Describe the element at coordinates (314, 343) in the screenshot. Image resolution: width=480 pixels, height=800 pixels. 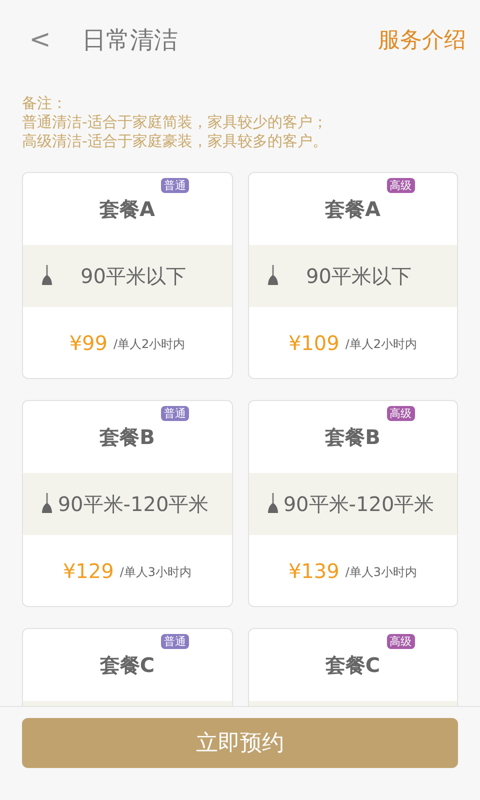
I see `price: ¥109` at that location.